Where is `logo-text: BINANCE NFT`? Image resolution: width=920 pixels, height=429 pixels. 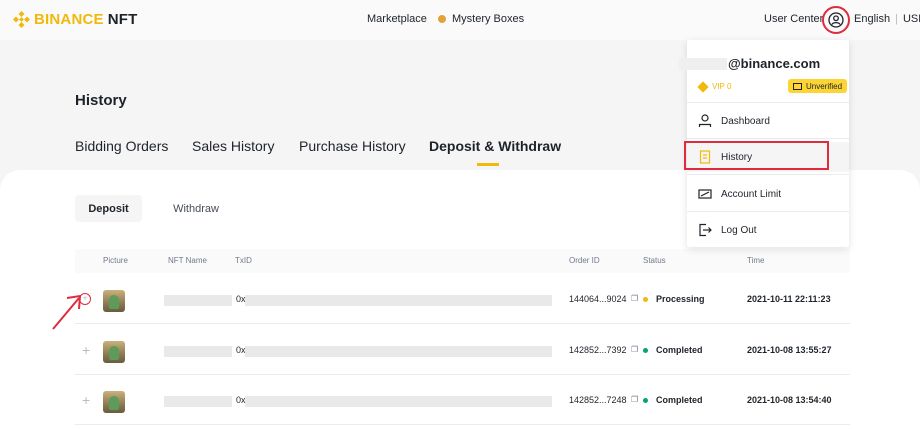
logo-text: BINANCE NFT is located at coordinates (86, 19).